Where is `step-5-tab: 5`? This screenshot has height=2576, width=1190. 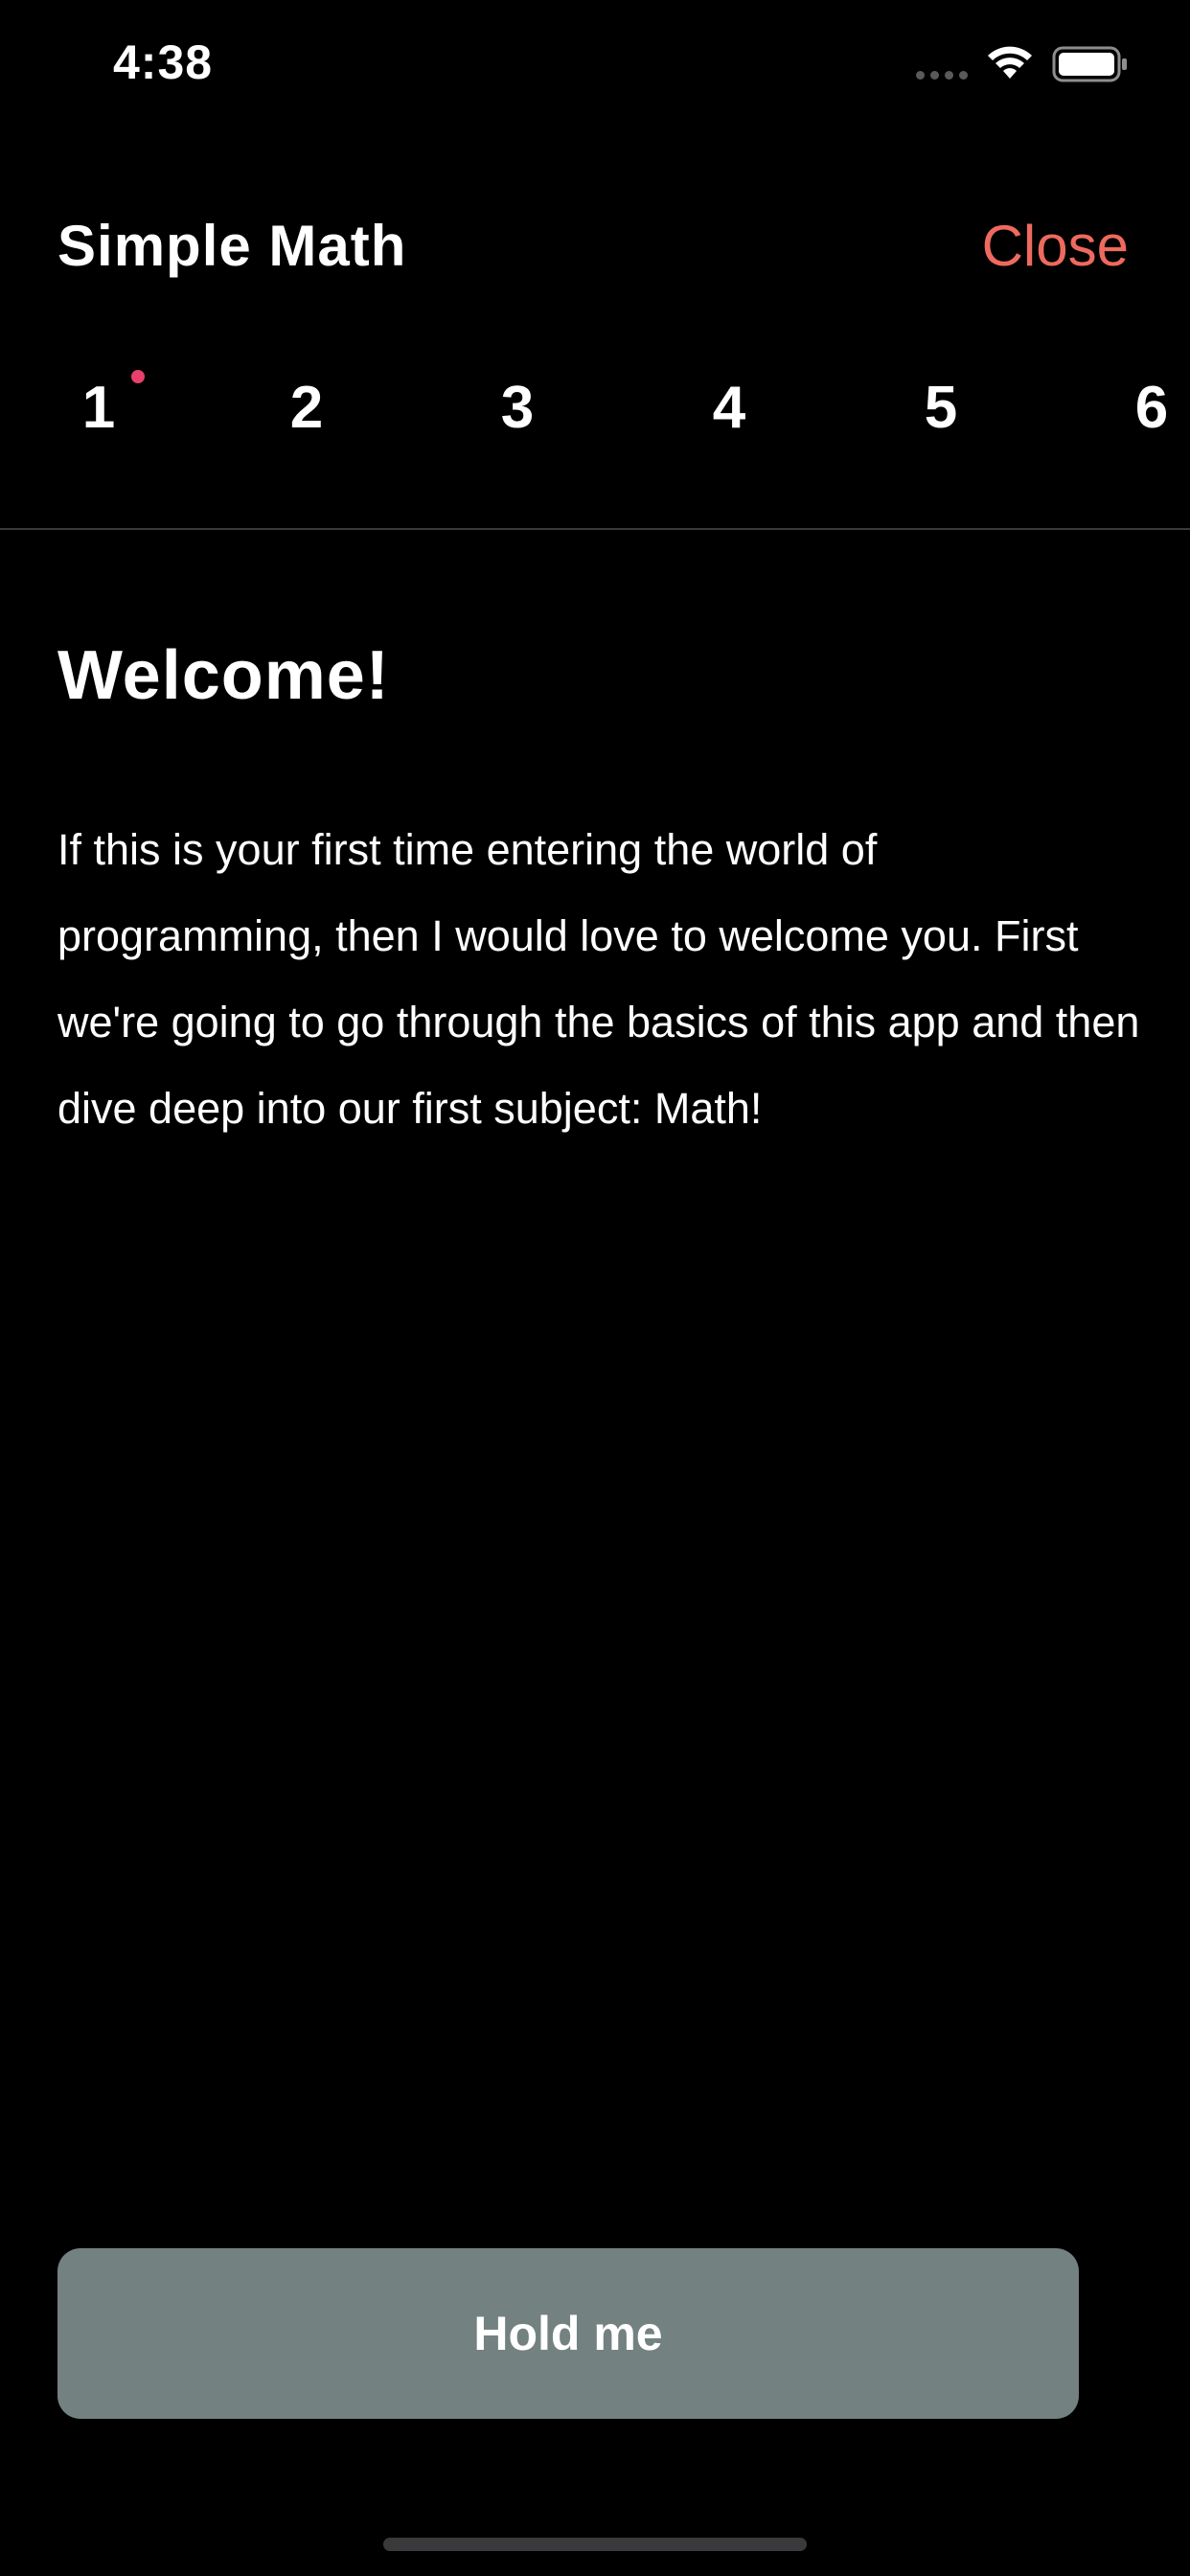 step-5-tab: 5 is located at coordinates (941, 408).